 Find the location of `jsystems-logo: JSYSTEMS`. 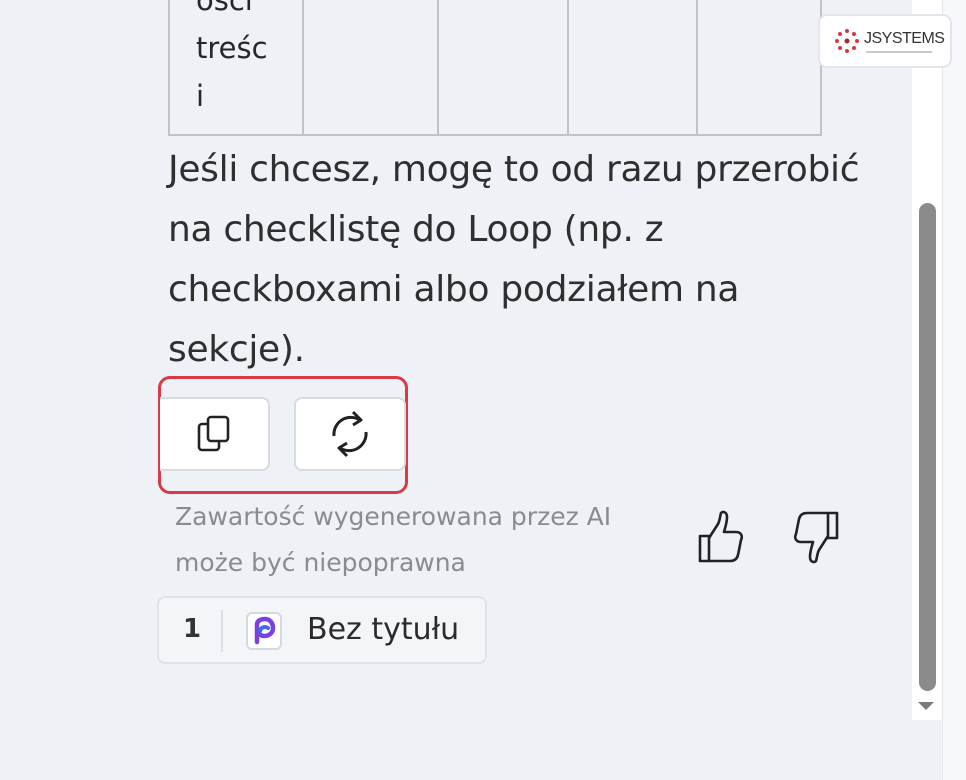

jsystems-logo: JSYSTEMS is located at coordinates (885, 41).